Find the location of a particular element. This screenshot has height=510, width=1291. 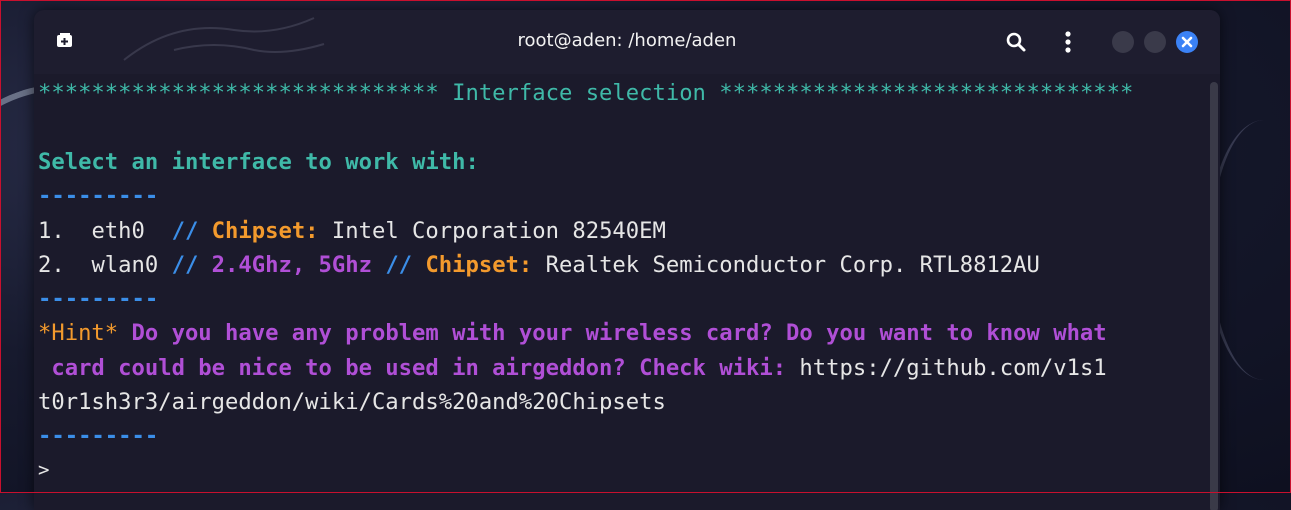

scrollbar is located at coordinates (1214, 296).